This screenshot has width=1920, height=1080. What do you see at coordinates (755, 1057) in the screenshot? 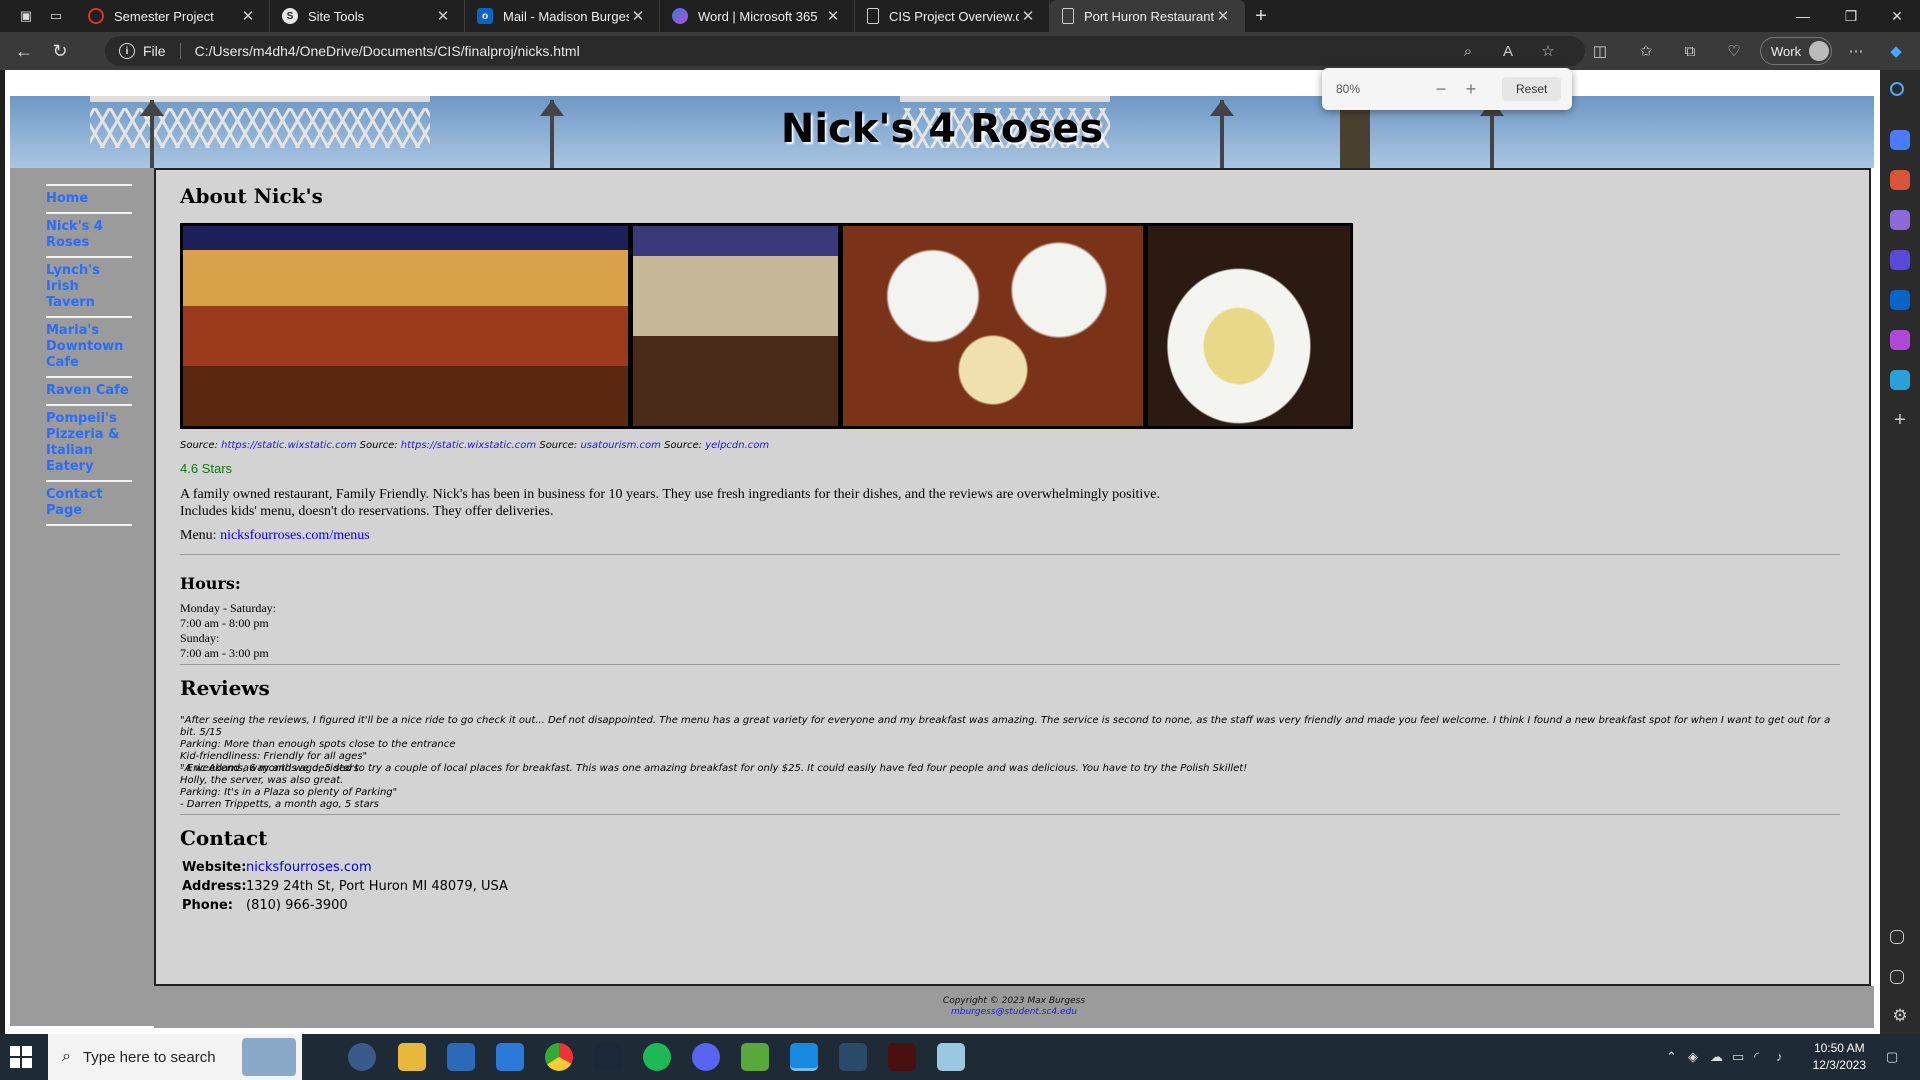
I see `minecraft-icon` at bounding box center [755, 1057].